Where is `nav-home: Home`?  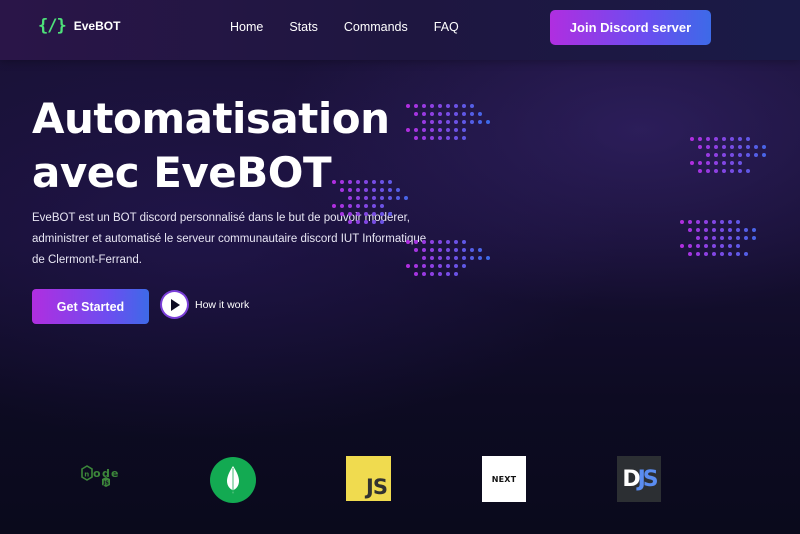
nav-home: Home is located at coordinates (246, 27).